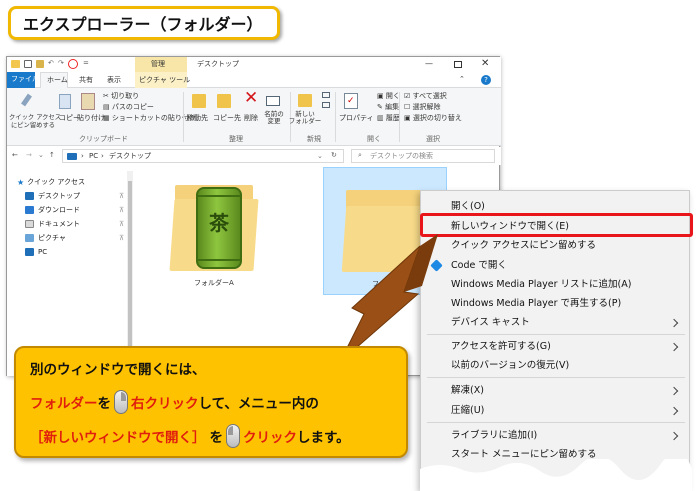 This screenshot has width=700, height=491. Describe the element at coordinates (121, 96) in the screenshot. I see `cut-button: ✂ 切り取り` at that location.